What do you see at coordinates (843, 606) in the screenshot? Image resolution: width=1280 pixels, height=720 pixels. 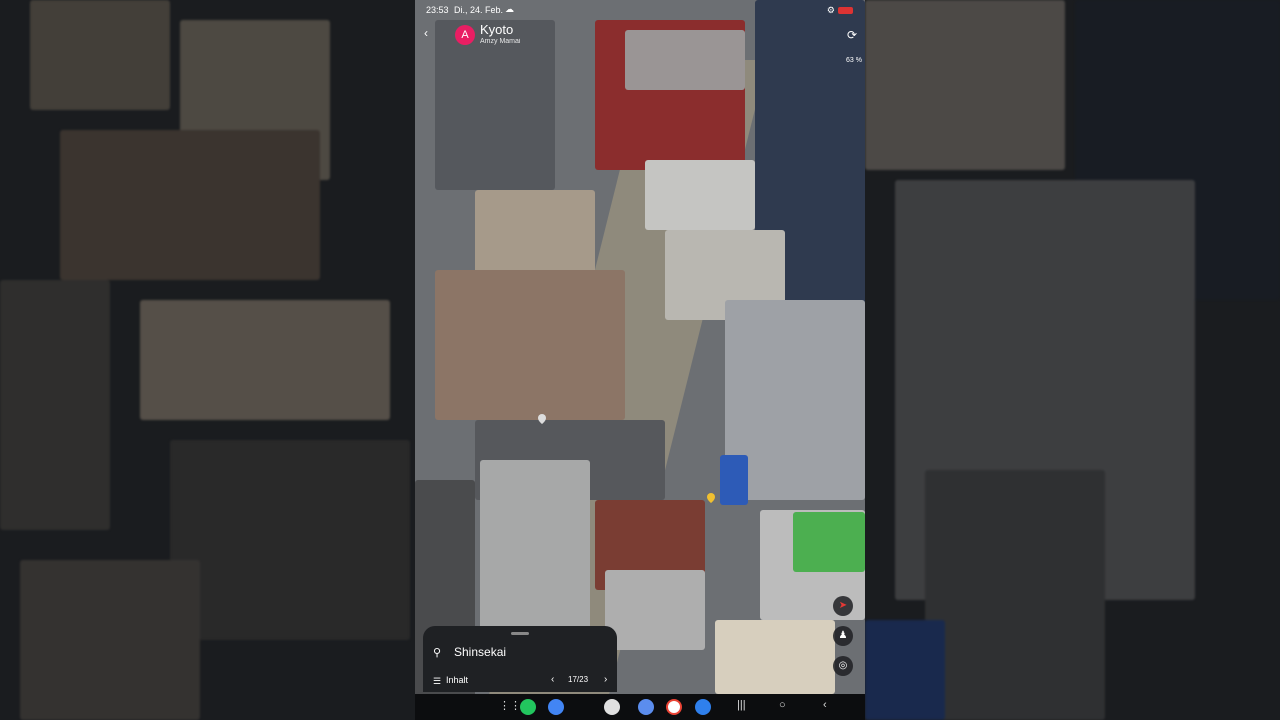 I see `compass-icon: ➤` at bounding box center [843, 606].